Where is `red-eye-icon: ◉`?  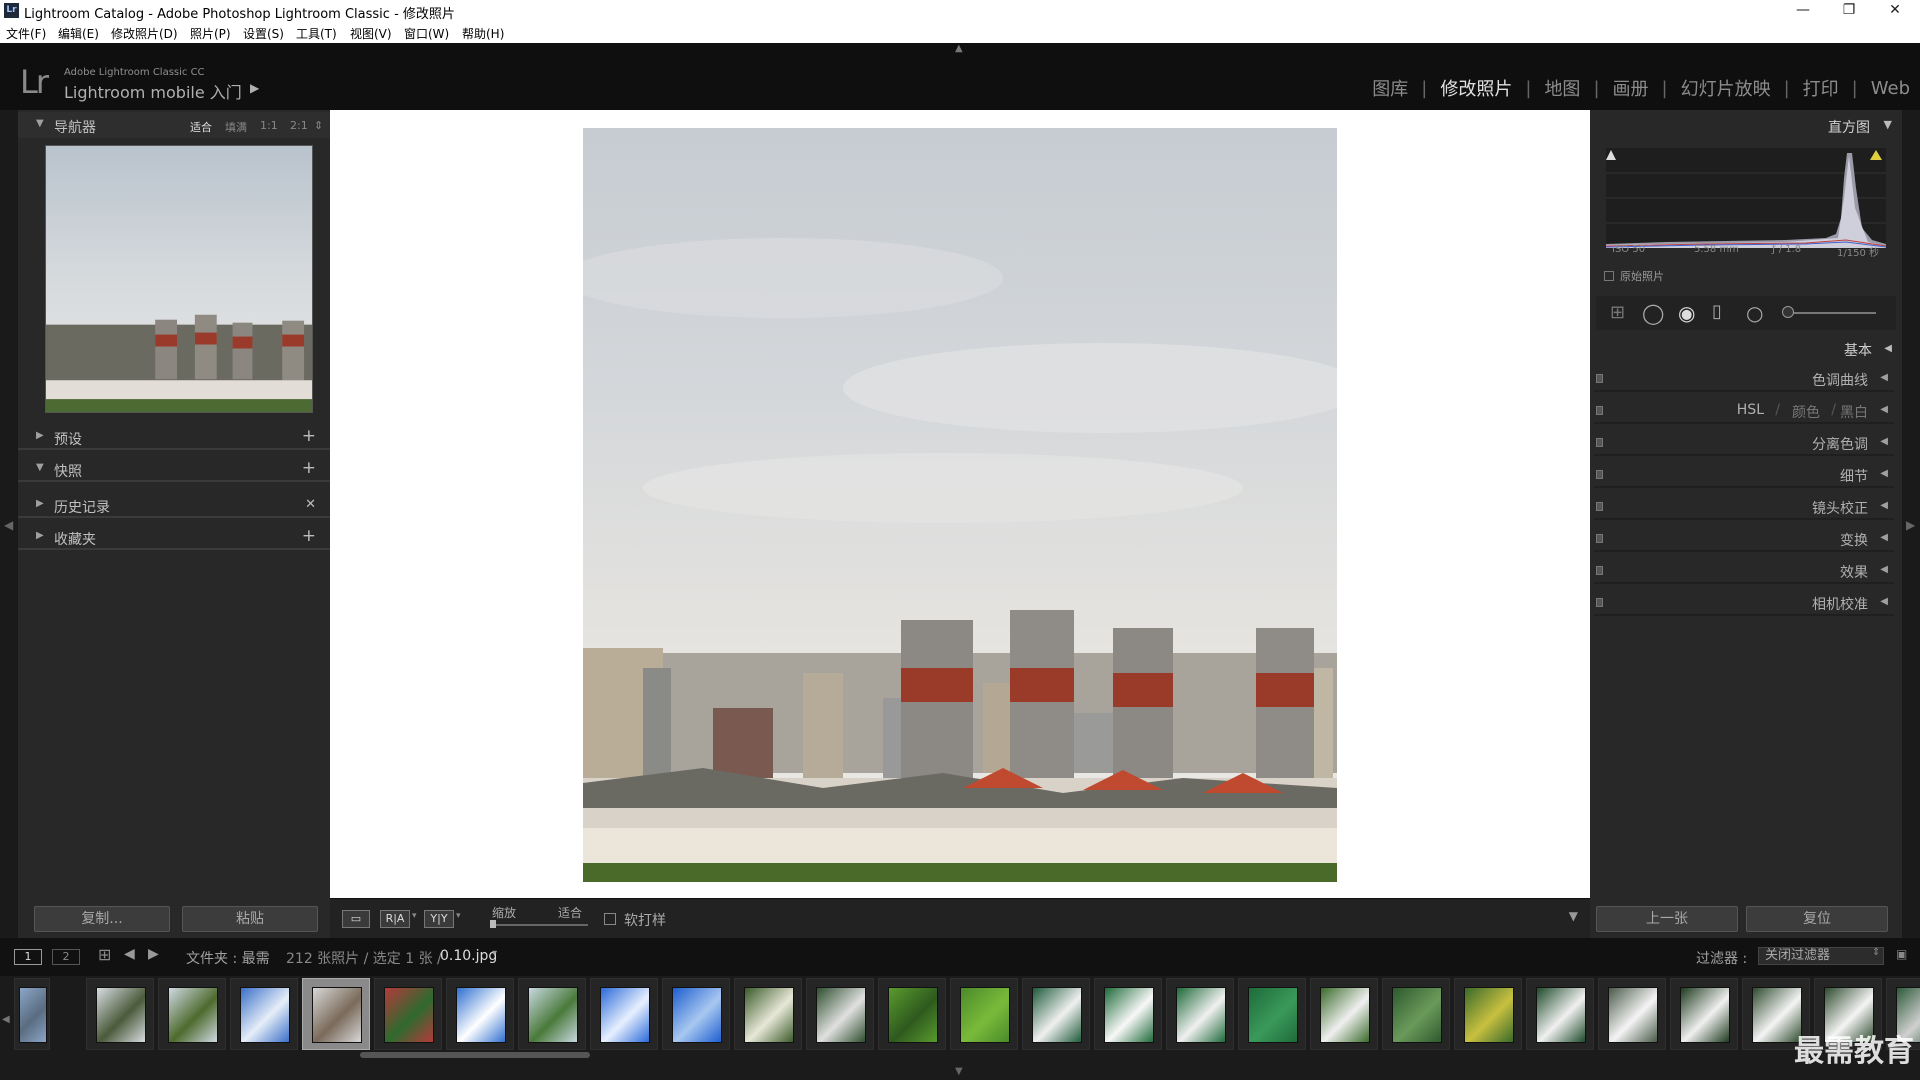 red-eye-icon: ◉ is located at coordinates (1686, 313).